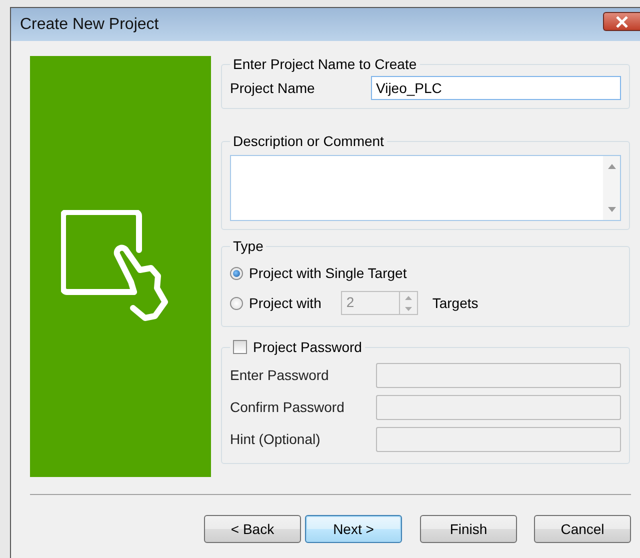  Describe the element at coordinates (455, 303) in the screenshot. I see `unit-label: Targets` at that location.